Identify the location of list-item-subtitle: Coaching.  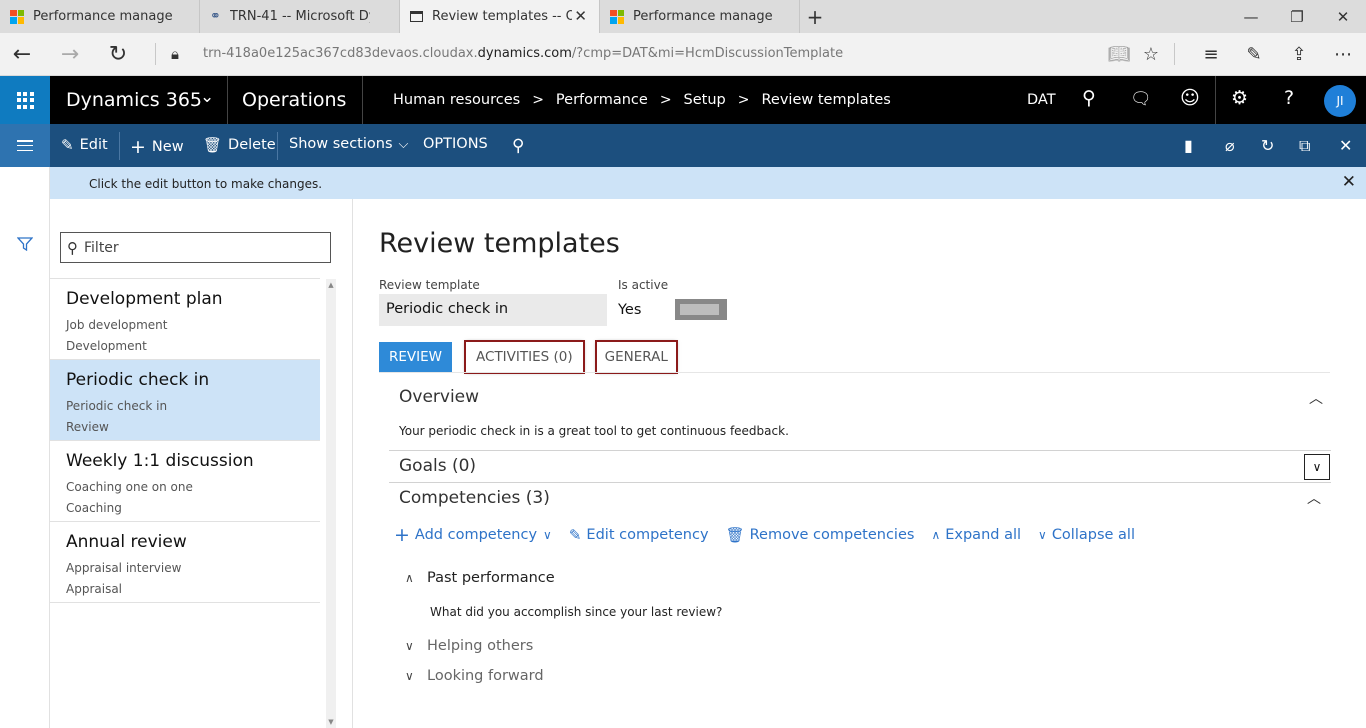
(94, 508).